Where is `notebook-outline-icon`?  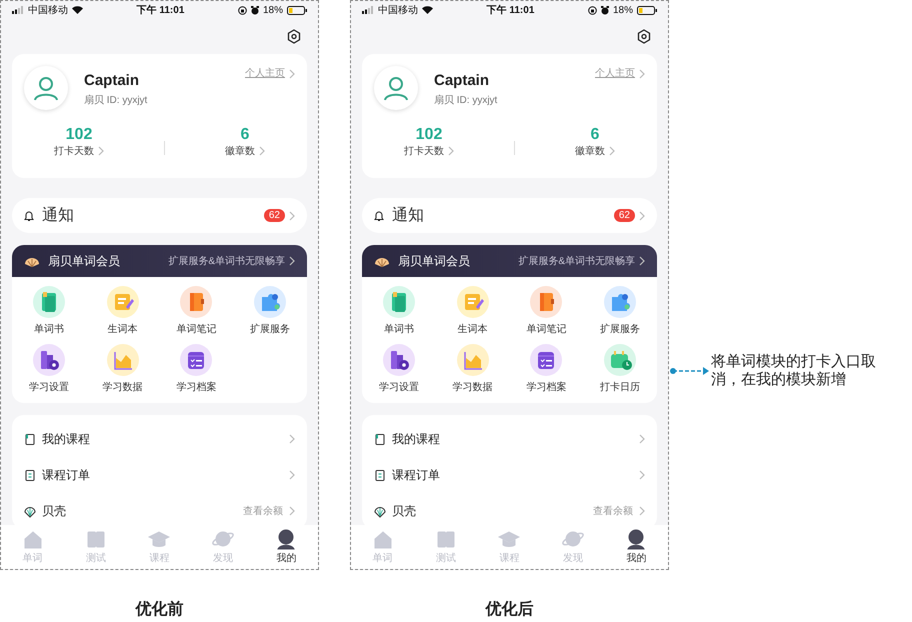
notebook-outline-icon is located at coordinates (380, 439).